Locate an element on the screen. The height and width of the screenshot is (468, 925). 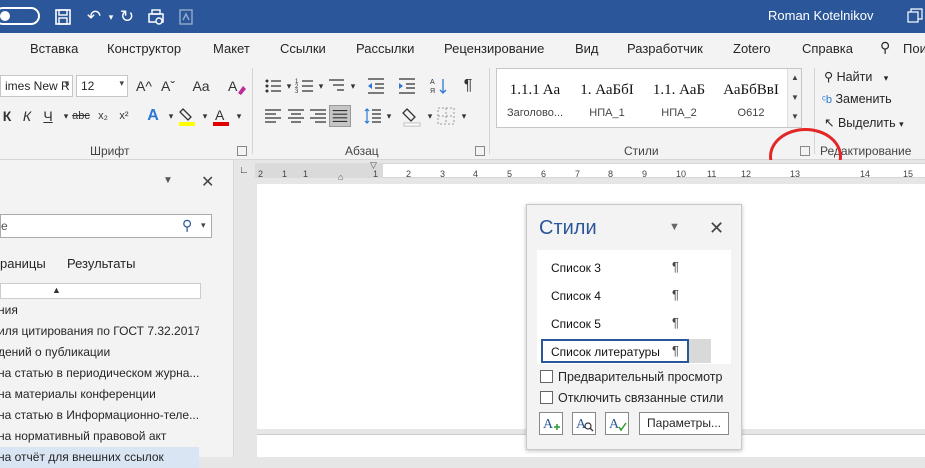
ruler-tick: 12 is located at coordinates (746, 174).